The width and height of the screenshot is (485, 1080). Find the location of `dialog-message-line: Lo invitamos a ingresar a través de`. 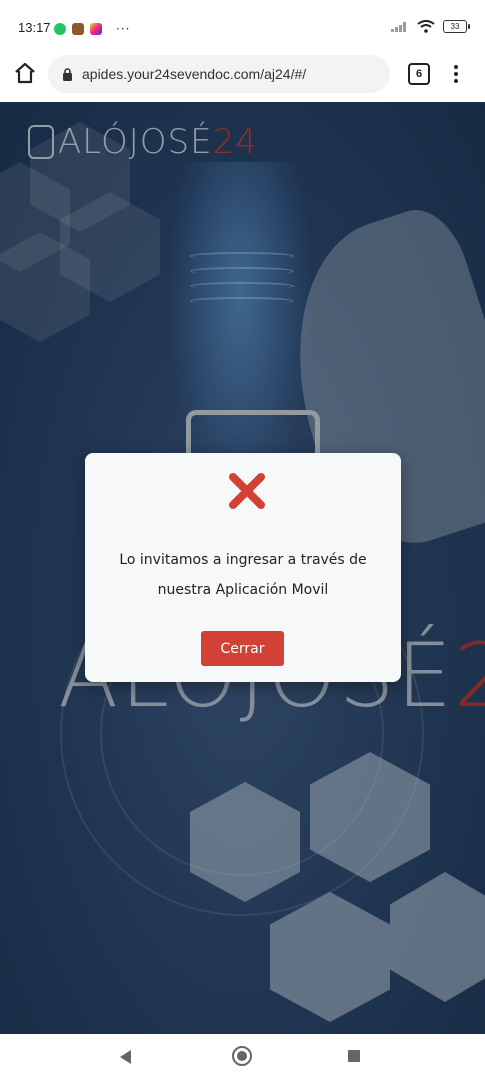

dialog-message-line: Lo invitamos a ingresar a través de is located at coordinates (243, 560).